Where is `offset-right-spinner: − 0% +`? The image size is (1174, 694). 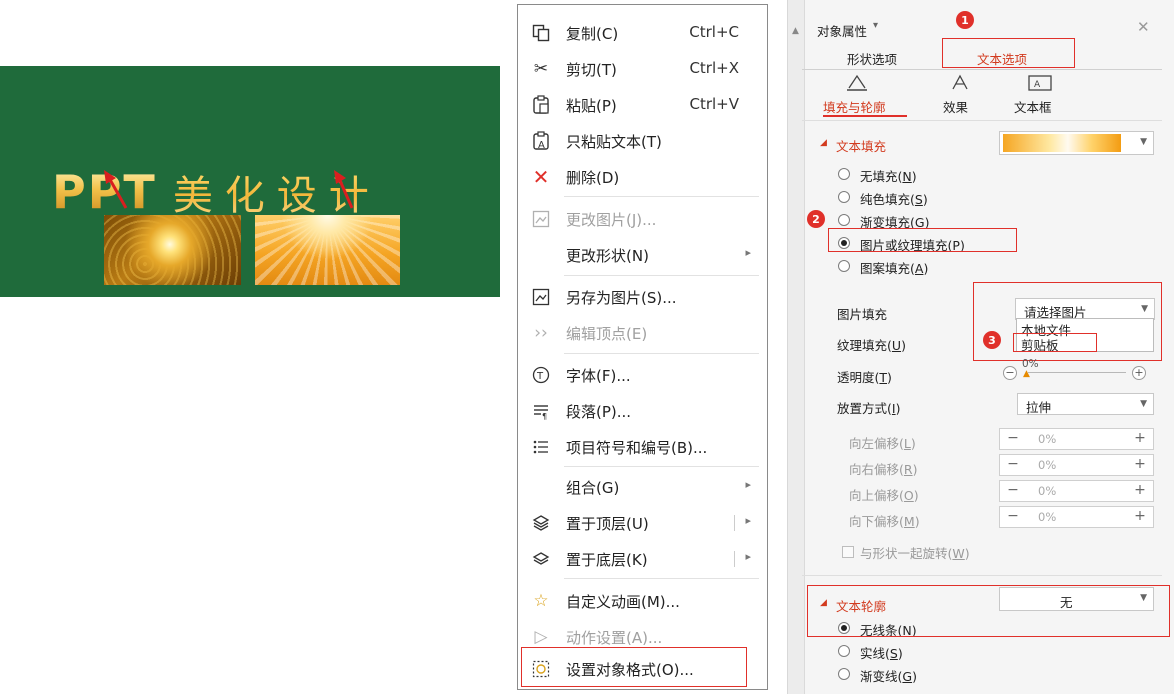 offset-right-spinner: − 0% + is located at coordinates (1076, 465).